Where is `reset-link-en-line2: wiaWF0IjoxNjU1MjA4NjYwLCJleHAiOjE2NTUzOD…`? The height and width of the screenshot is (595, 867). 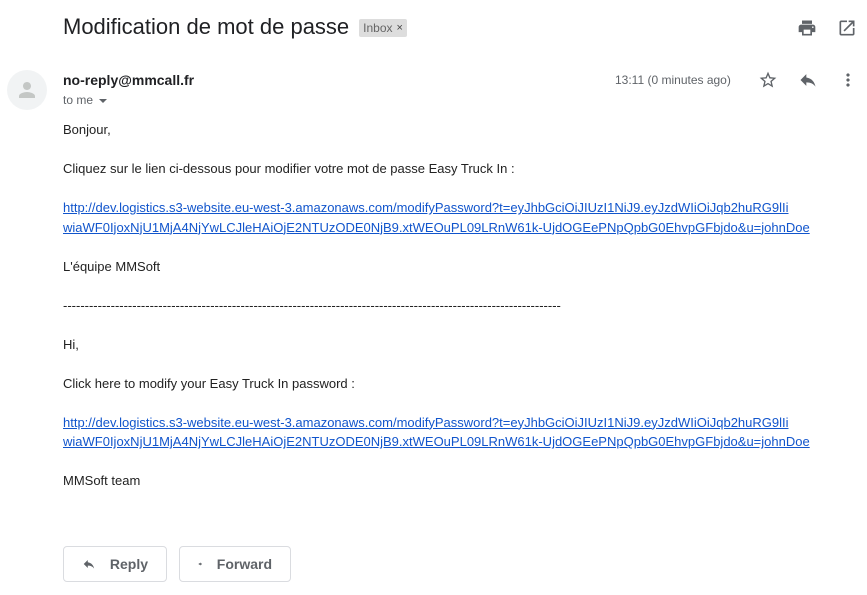
reset-link-en-line2: wiaWF0IjoxNjU1MjA4NjYwLCJleHAiOjE2NTUzOD… is located at coordinates (436, 441).